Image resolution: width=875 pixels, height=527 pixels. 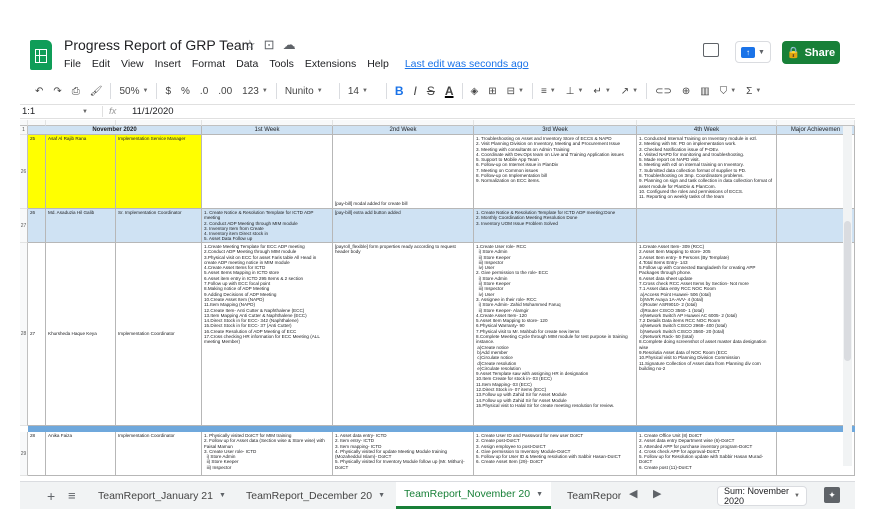 I want to click on row-header-28: 29, so click(x=24, y=454).